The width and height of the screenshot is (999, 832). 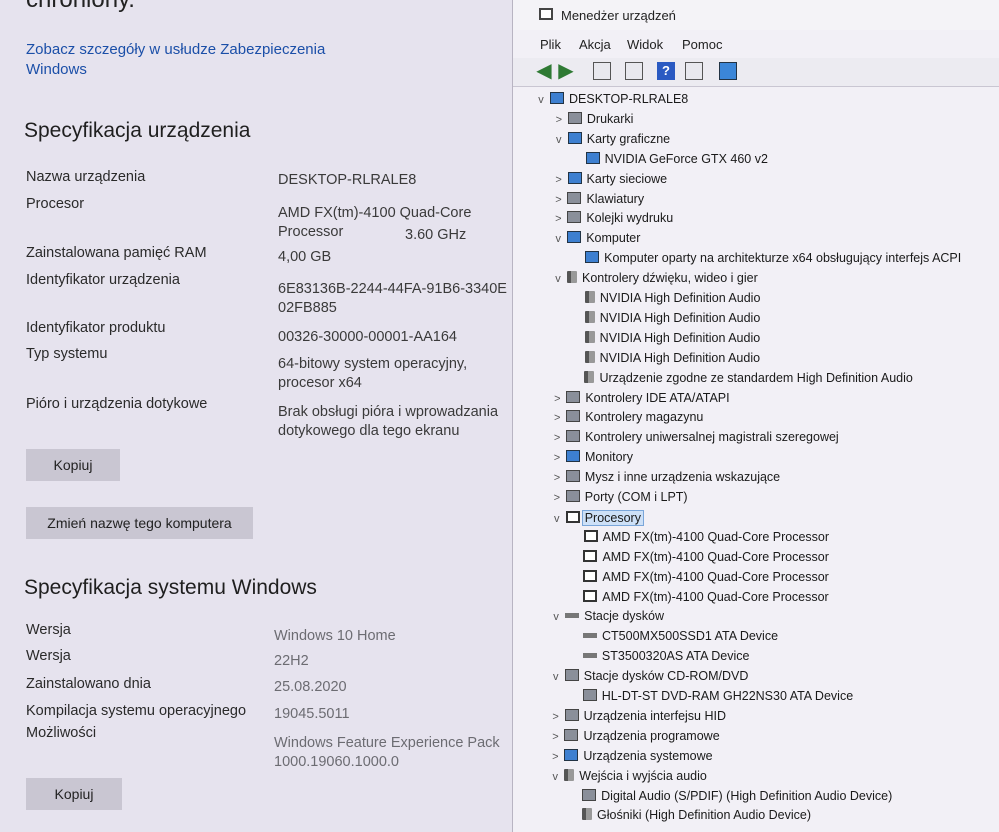 I want to click on tree-item: v Wejścia i wyjścia audio, so click(x=628, y=777).